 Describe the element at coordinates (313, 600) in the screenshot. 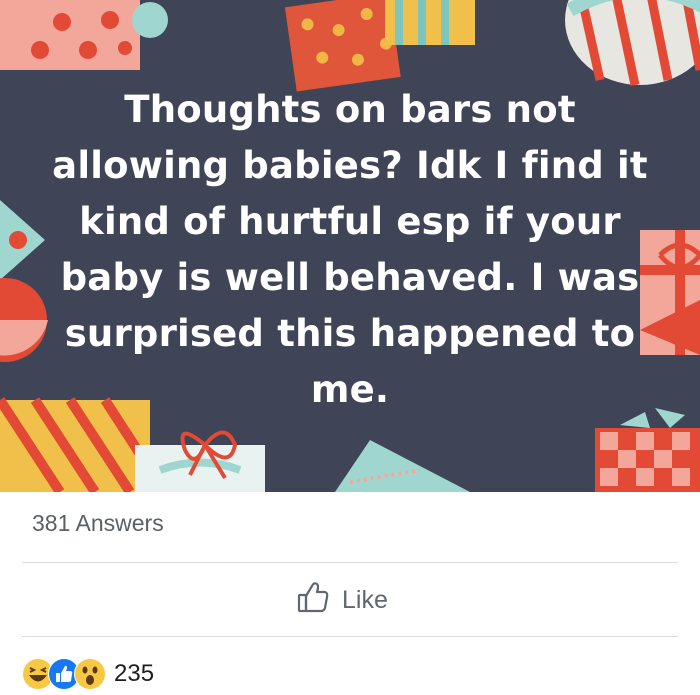

I see `thumbs-up-icon` at that location.